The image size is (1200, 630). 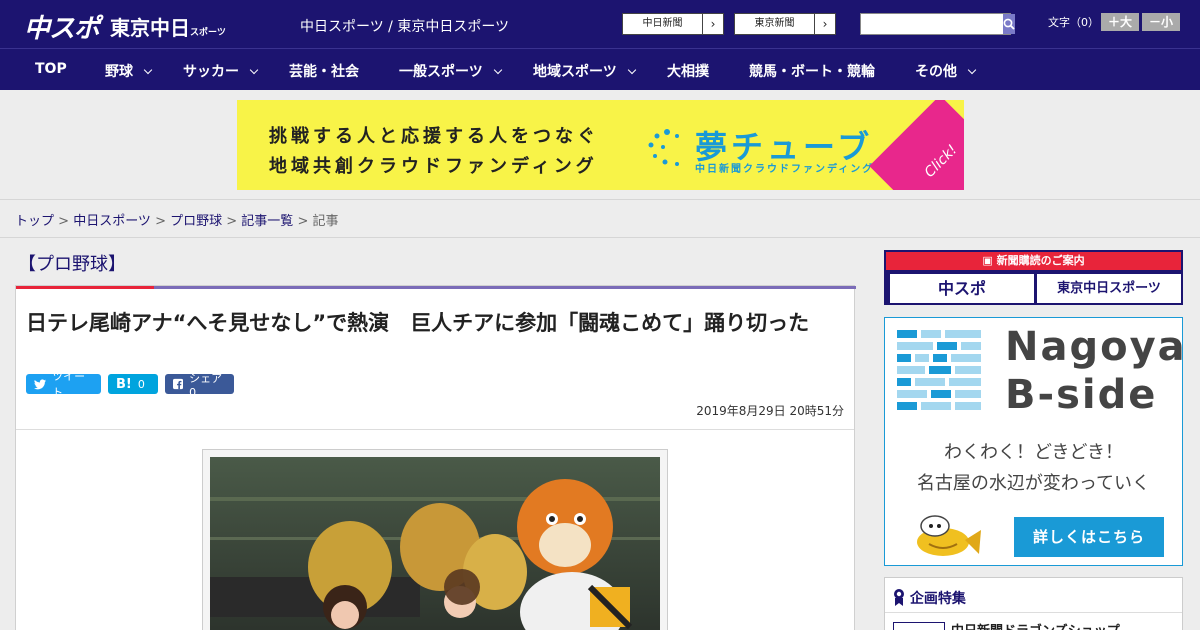 I want to click on nav-item-other: その他, so click(x=946, y=71).